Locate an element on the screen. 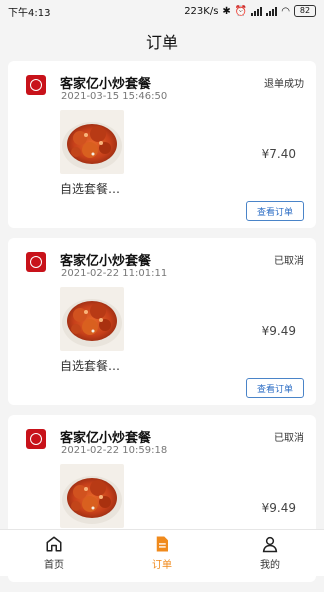 This screenshot has width=324, height=592. bottom-tab-bar: 首页 订单 我的 is located at coordinates (162, 552).